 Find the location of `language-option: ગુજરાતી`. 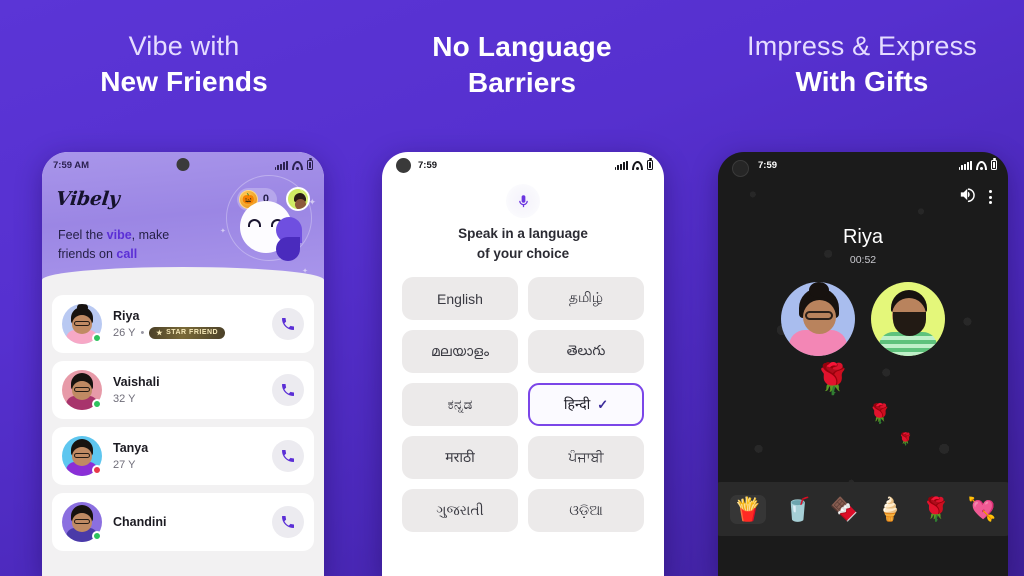

language-option: ગુજરાતી is located at coordinates (460, 511).